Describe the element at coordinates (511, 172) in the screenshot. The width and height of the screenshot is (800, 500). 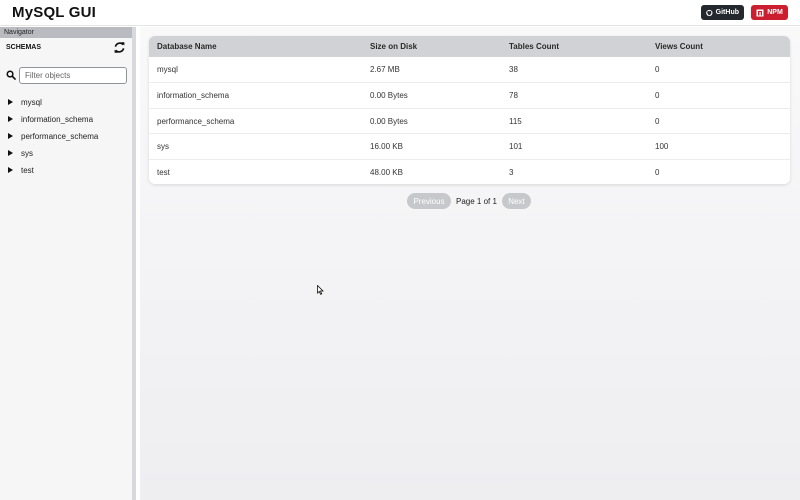
I see `cell-tables-count: 3` at that location.